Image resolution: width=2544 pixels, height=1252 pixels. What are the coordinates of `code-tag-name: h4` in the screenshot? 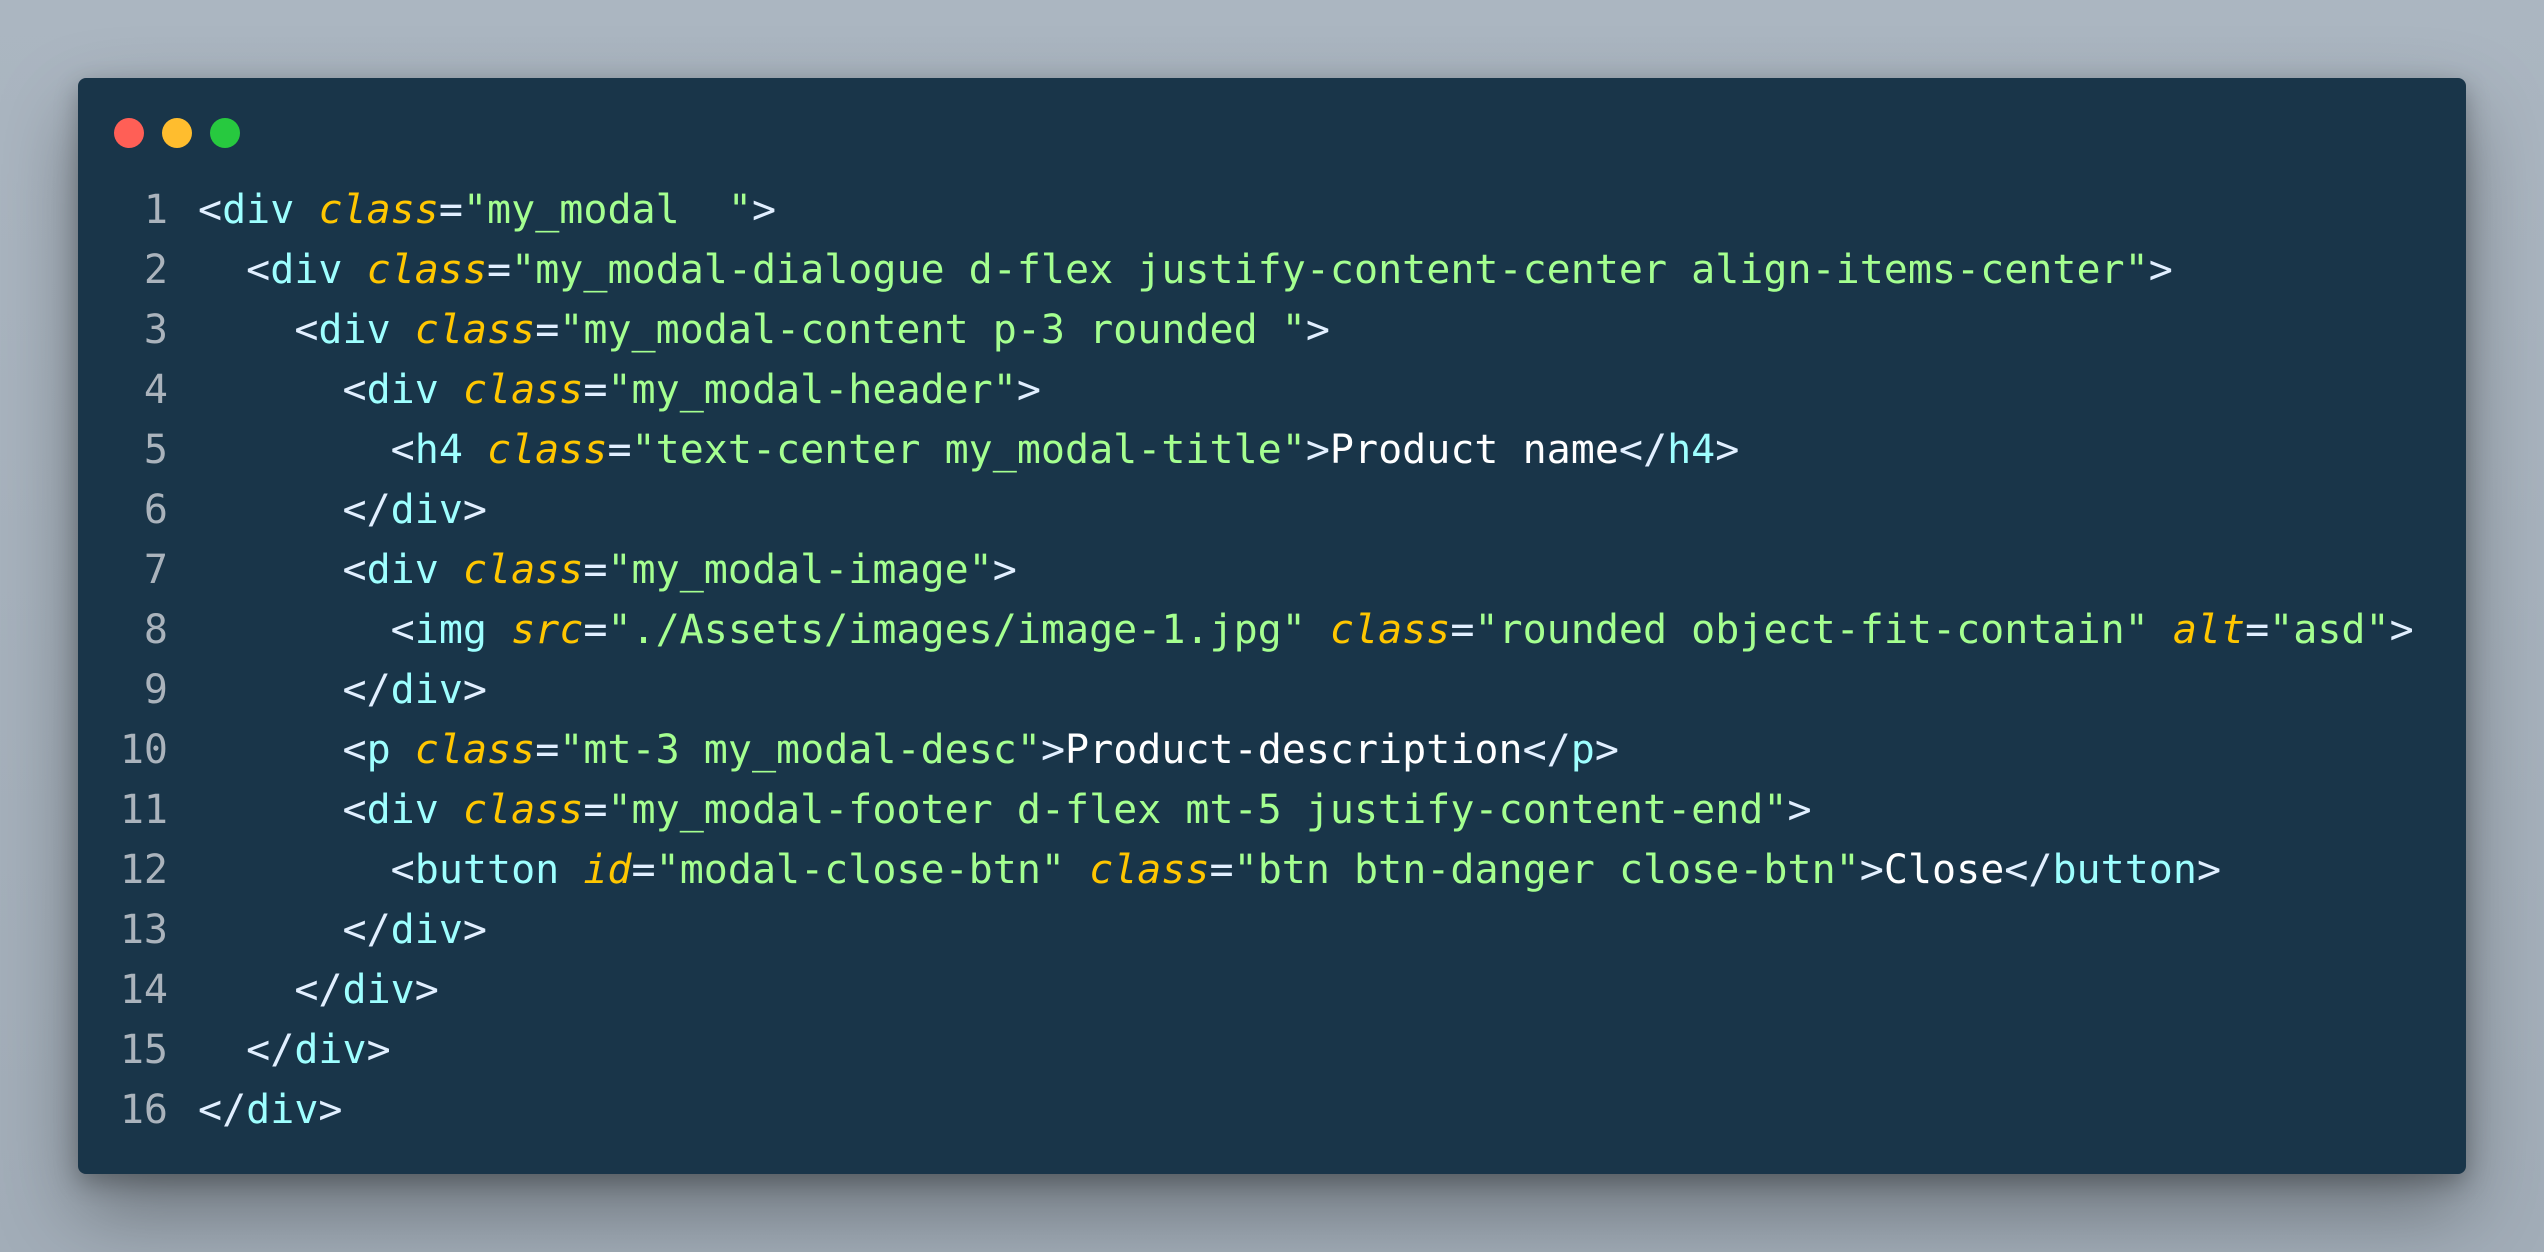 It's located at (1691, 450).